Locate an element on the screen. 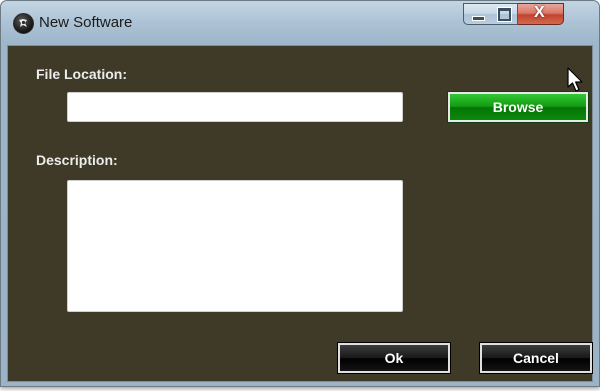 This screenshot has height=391, width=600. cancel-button: Cancel is located at coordinates (536, 358).